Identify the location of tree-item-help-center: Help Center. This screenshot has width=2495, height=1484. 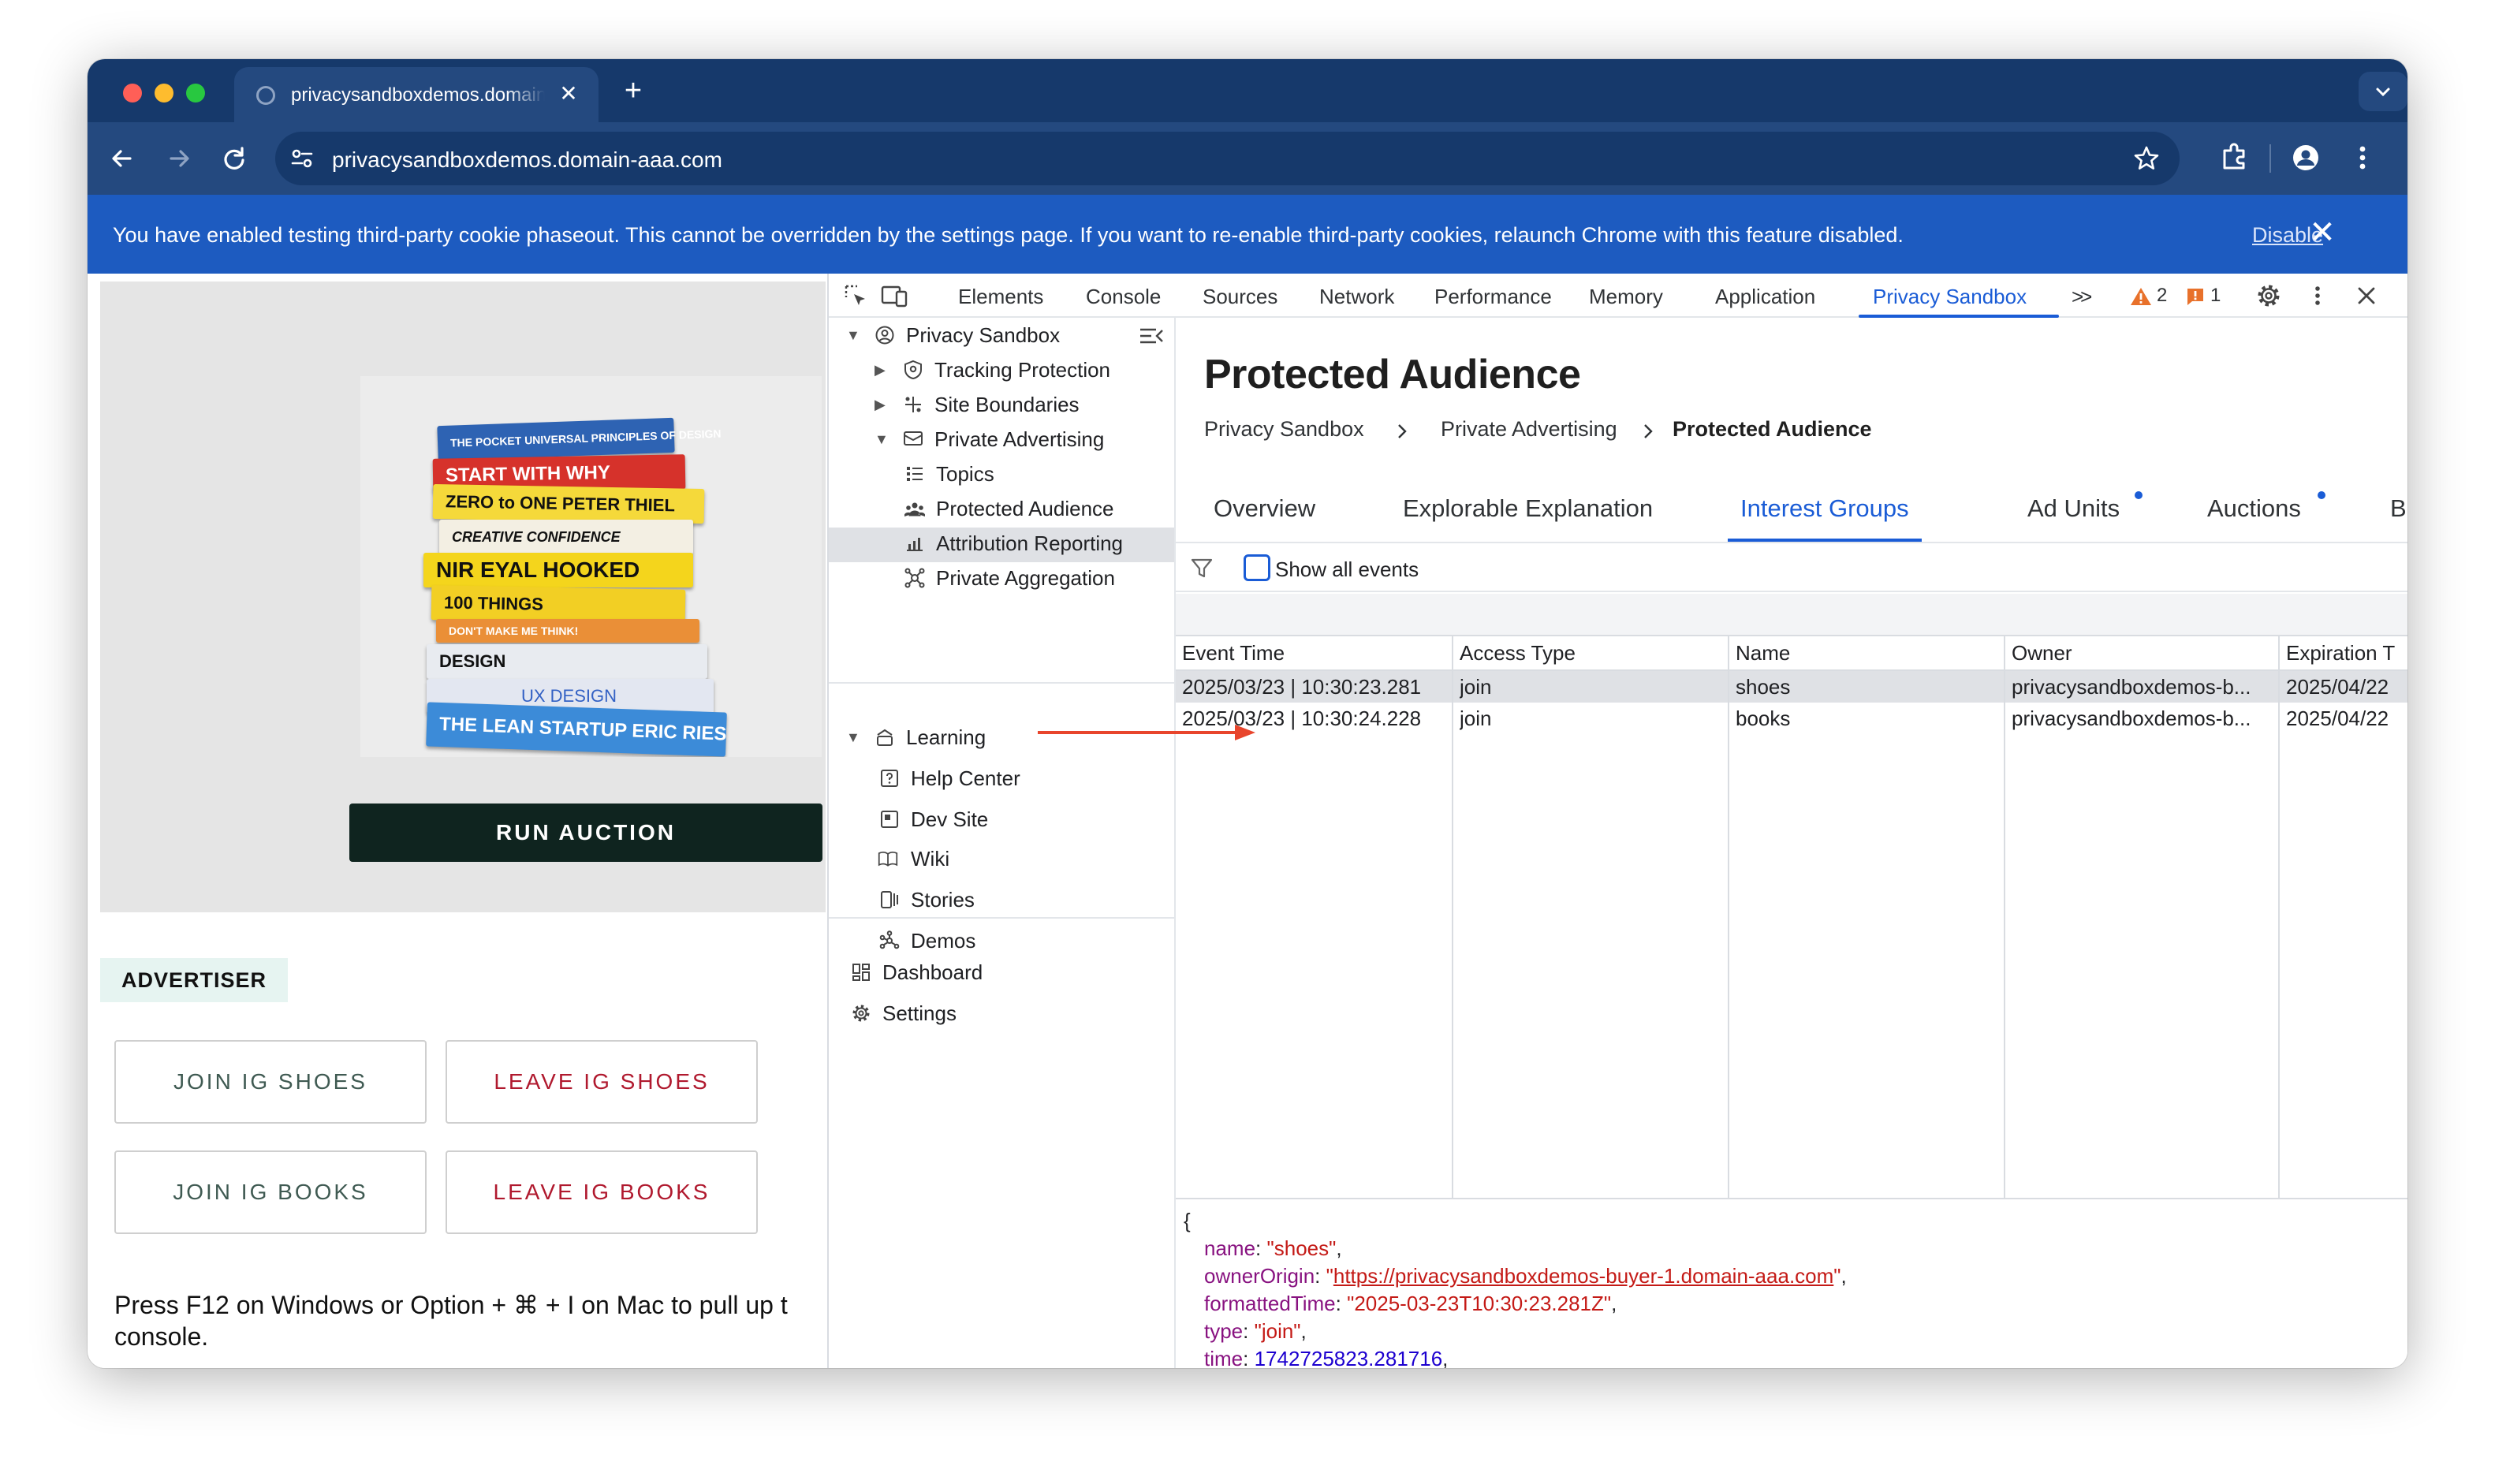
(1001, 778).